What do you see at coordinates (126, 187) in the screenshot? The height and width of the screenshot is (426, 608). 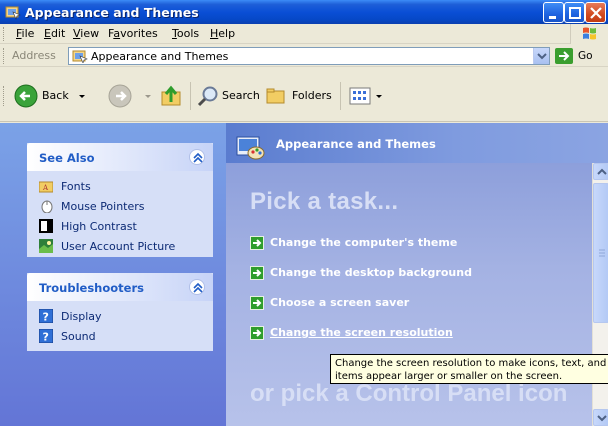 I see `see-also-item-fonts: A Fonts` at bounding box center [126, 187].